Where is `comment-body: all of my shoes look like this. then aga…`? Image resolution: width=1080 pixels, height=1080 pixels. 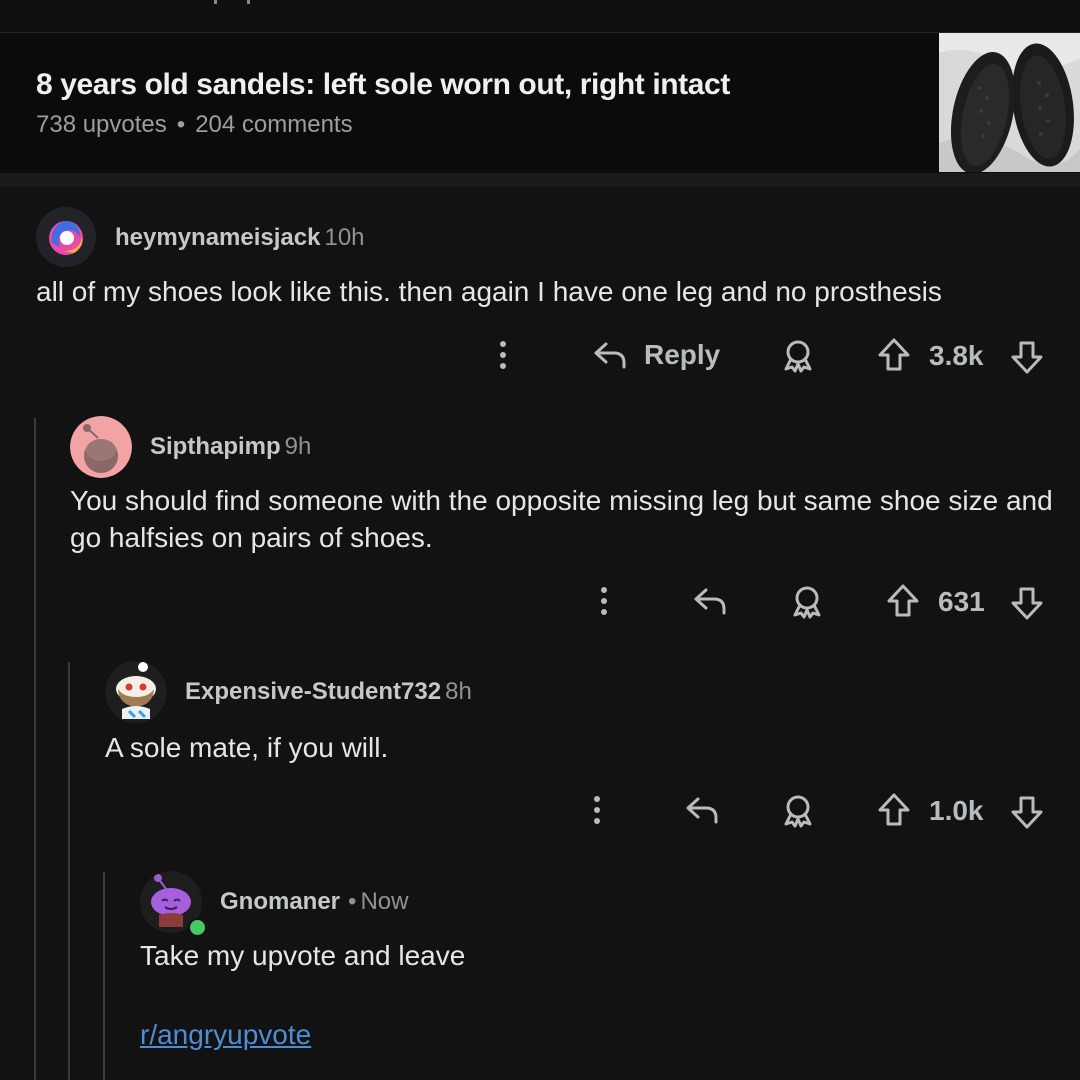 comment-body: all of my shoes look like this. then aga… is located at coordinates (489, 291).